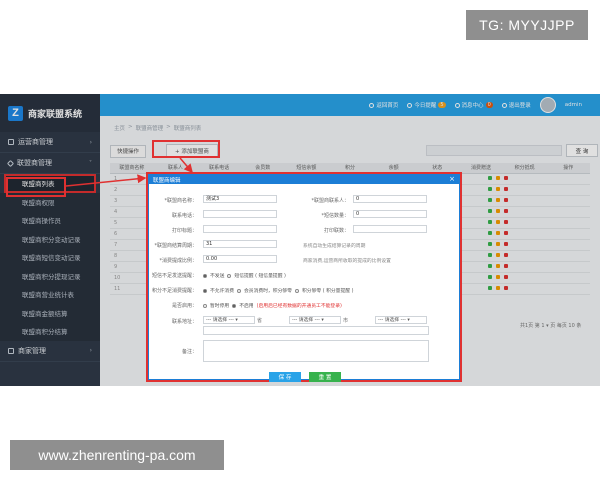  Describe the element at coordinates (527, 25) in the screenshot. I see `watermark-top: TG: MYYJJPP` at that location.